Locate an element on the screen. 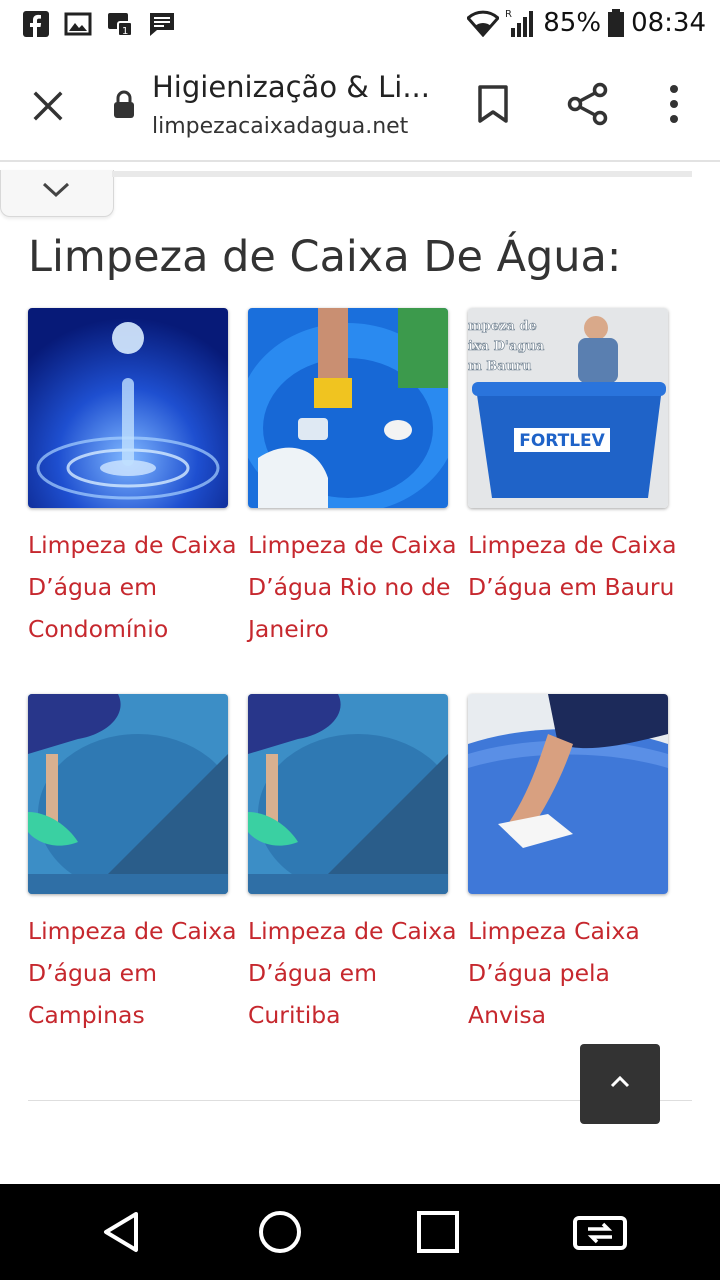  notification-icon: 1 is located at coordinates (120, 25).